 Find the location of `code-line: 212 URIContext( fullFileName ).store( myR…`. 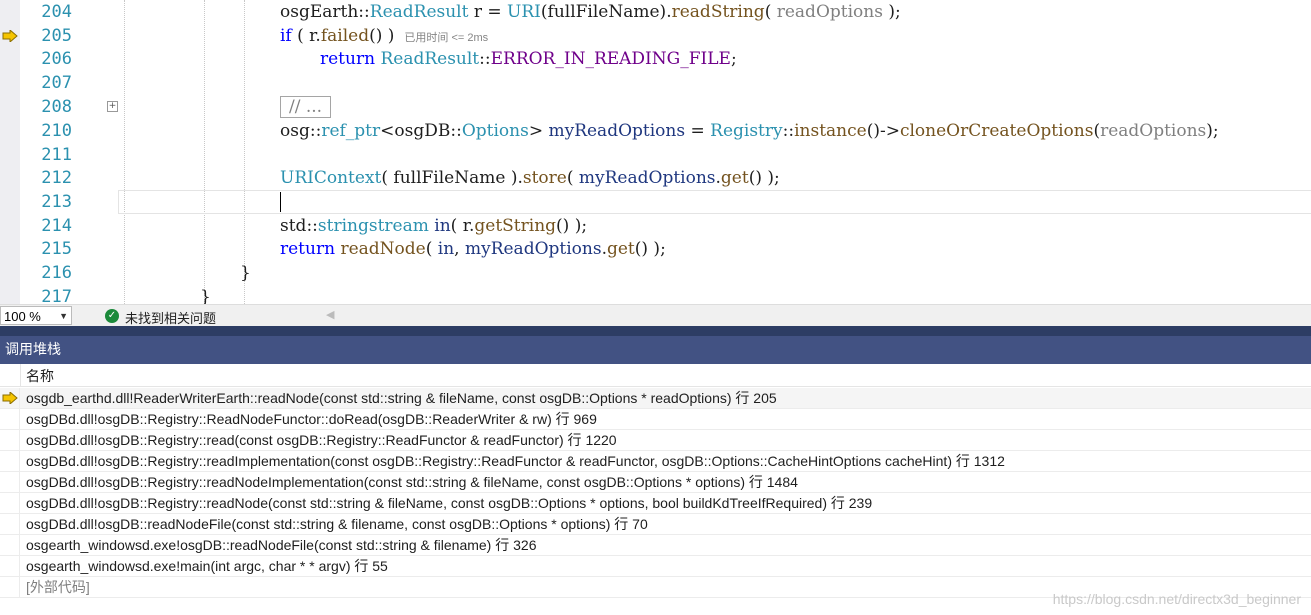

code-line: 212 URIContext( fullFileName ).store( myR… is located at coordinates (655, 178).